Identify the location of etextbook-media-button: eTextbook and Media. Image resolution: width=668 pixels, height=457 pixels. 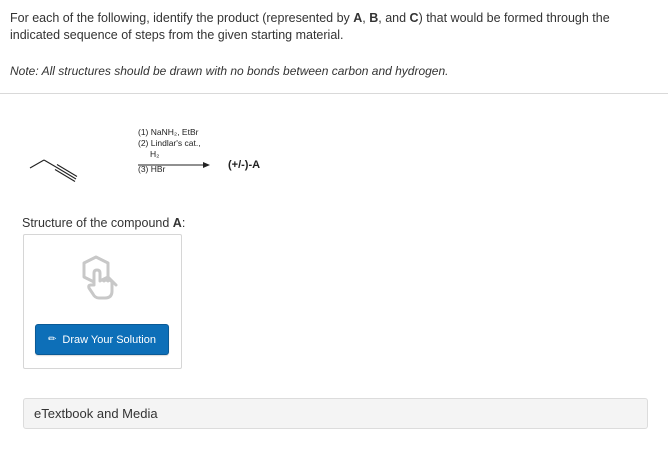
(335, 413).